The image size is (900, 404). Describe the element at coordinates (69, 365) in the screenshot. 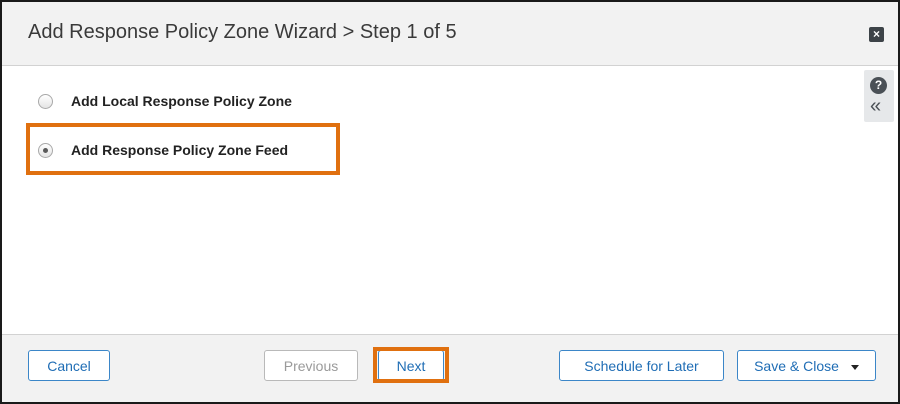

I see `cancel-button: Cancel` at that location.